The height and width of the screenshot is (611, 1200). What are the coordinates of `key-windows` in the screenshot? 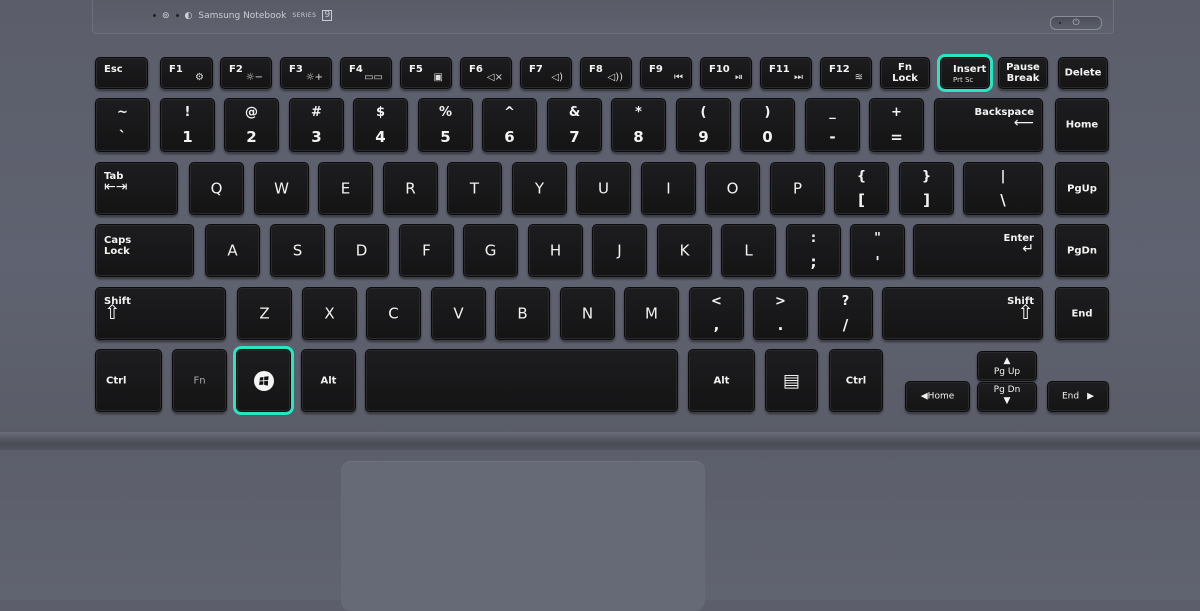 It's located at (263, 380).